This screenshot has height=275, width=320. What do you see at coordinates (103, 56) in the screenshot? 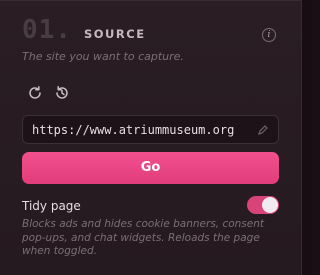
I see `section-subtitle: The site you want to capture.` at bounding box center [103, 56].